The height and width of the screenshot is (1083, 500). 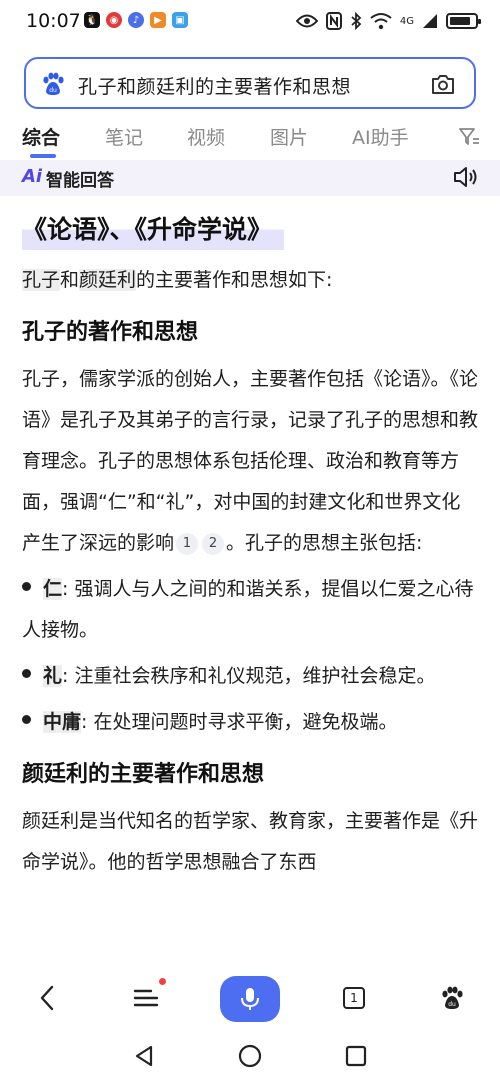 I want to click on voice-search-button, so click(x=250, y=999).